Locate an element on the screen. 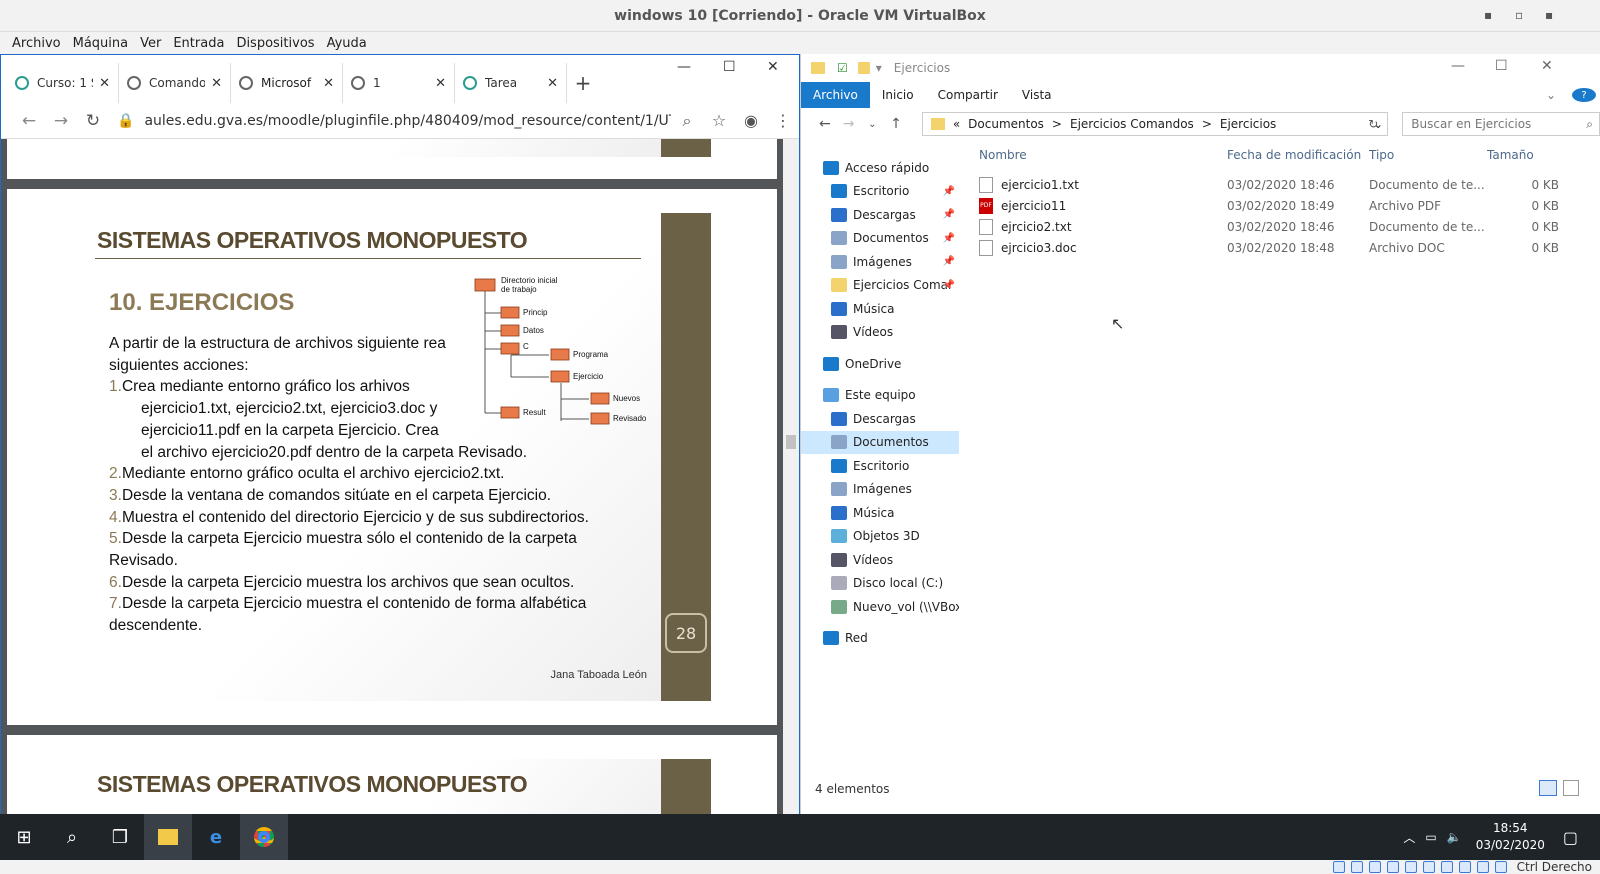  new-folder-icon is located at coordinates (863, 68).